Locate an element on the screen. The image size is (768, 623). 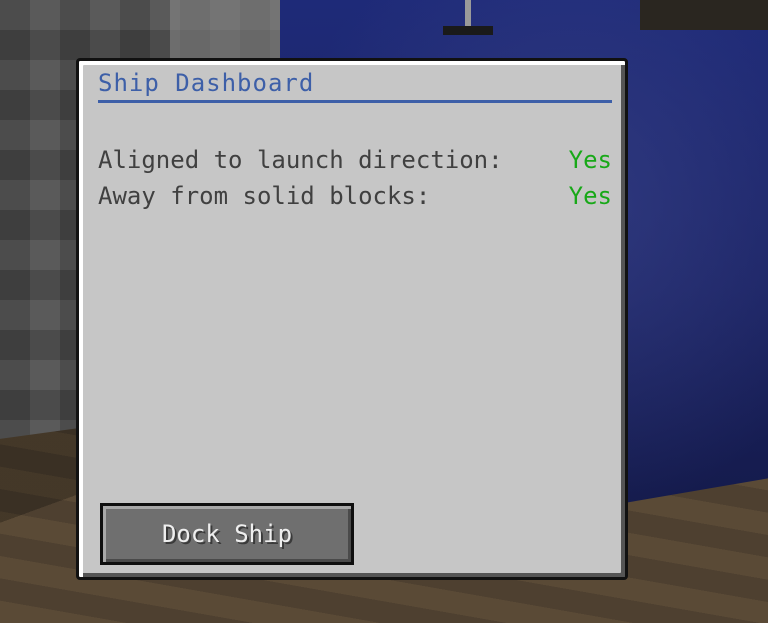
status-row-aligned: Aligned to launch direction: Yes is located at coordinates (355, 161).